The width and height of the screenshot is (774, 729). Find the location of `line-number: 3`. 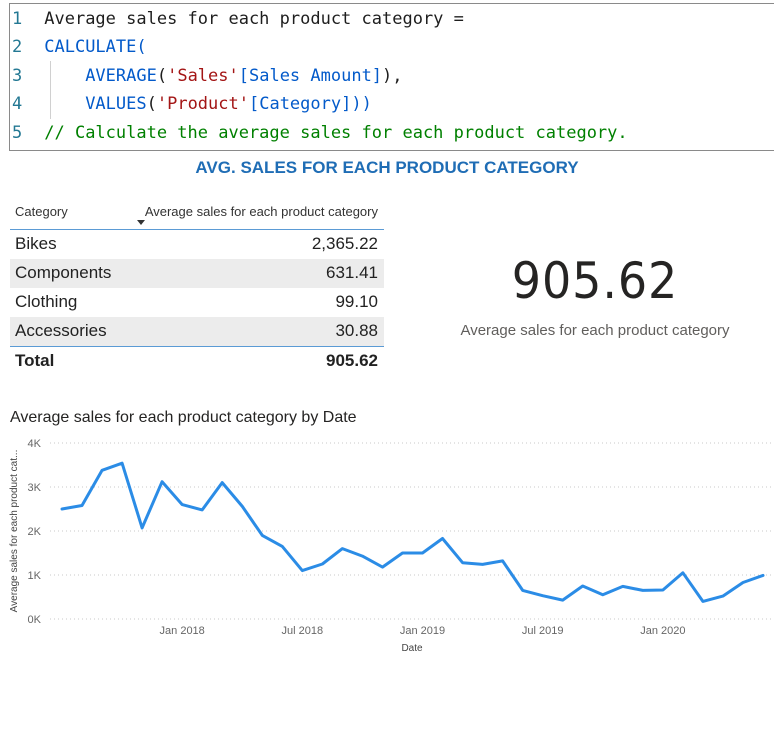

line-number: 3 is located at coordinates (17, 76).